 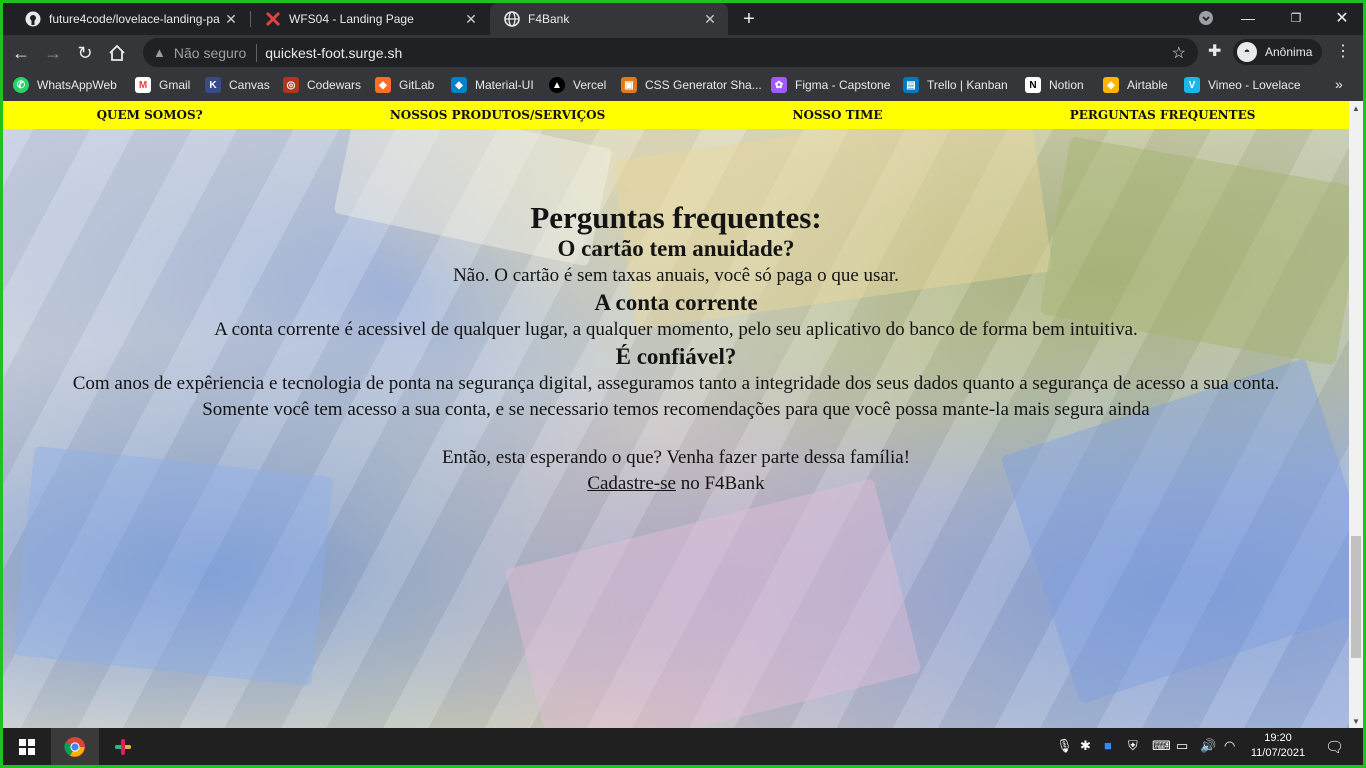 I want to click on warning-icon: ▲, so click(x=159, y=52).